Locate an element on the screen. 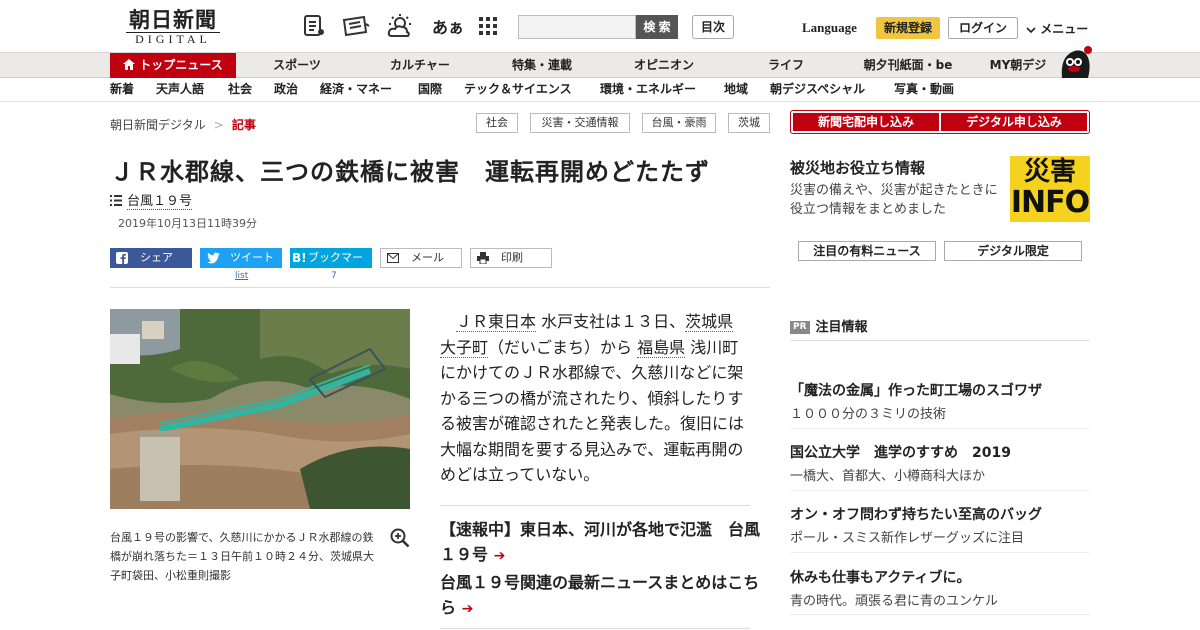 The image size is (1200, 630). nav-top-news: トップニュース is located at coordinates (173, 65).